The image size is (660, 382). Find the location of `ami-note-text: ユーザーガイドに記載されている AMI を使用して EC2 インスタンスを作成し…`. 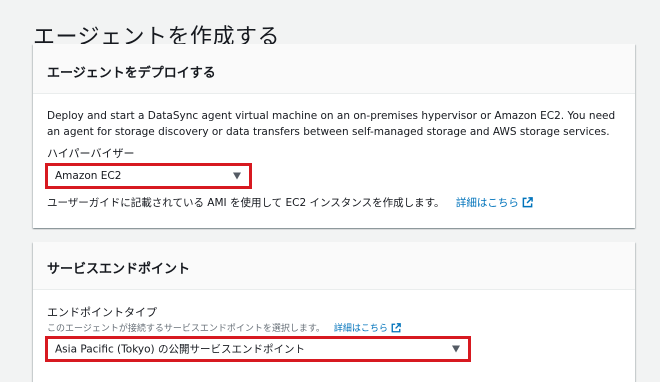

ami-note-text: ユーザーガイドに記載されている AMI を使用して EC2 インスタンスを作成し… is located at coordinates (246, 203).